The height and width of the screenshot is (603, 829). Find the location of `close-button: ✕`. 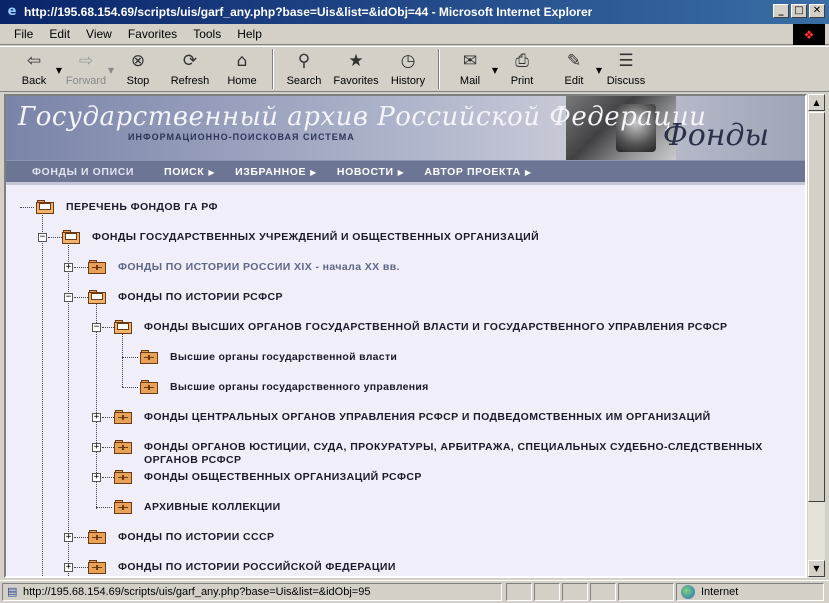

close-button: ✕ is located at coordinates (817, 11).